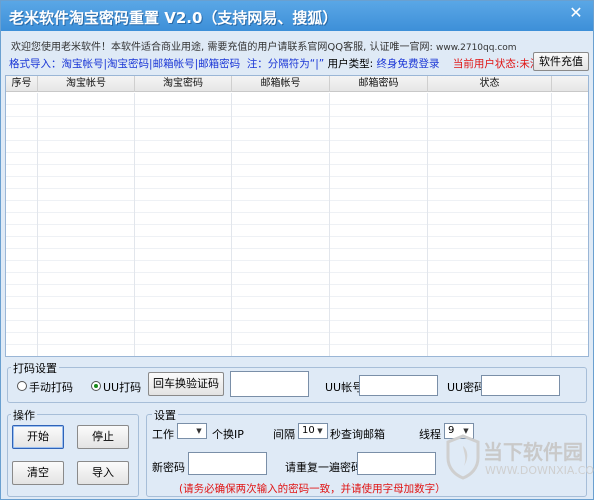 The height and width of the screenshot is (500, 594). What do you see at coordinates (103, 437) in the screenshot?
I see `stop-button: 停止` at bounding box center [103, 437].